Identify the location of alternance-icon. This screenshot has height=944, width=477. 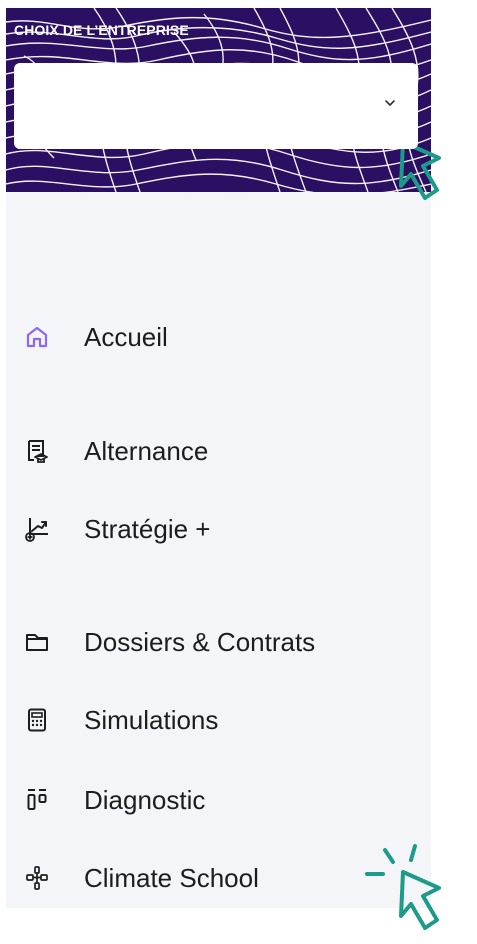
(37, 451).